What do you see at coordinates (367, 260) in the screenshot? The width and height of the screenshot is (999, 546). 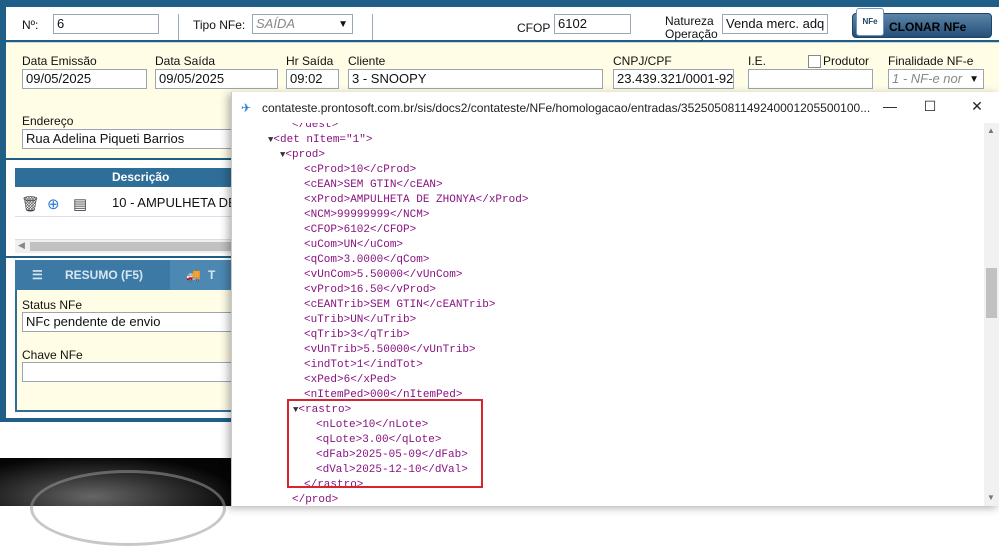 I see `xml-line: <qCom>3.0000</qCom>` at bounding box center [367, 260].